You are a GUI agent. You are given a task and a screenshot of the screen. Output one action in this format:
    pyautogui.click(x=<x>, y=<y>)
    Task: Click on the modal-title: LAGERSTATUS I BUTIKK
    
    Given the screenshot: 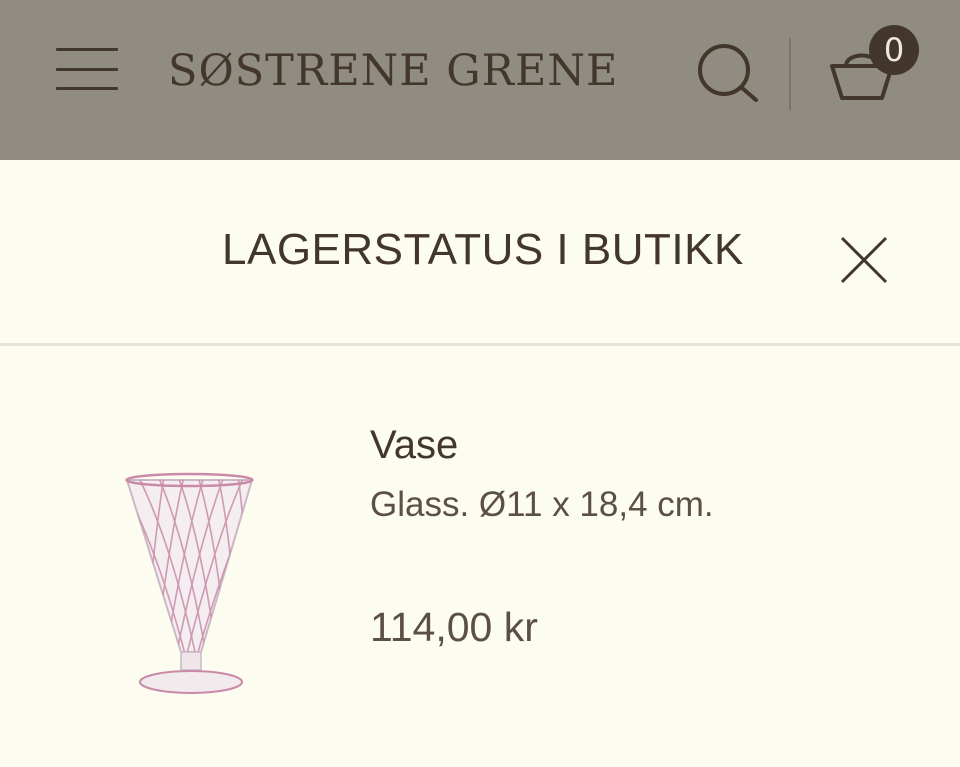 What is the action you would take?
    pyautogui.click(x=483, y=249)
    